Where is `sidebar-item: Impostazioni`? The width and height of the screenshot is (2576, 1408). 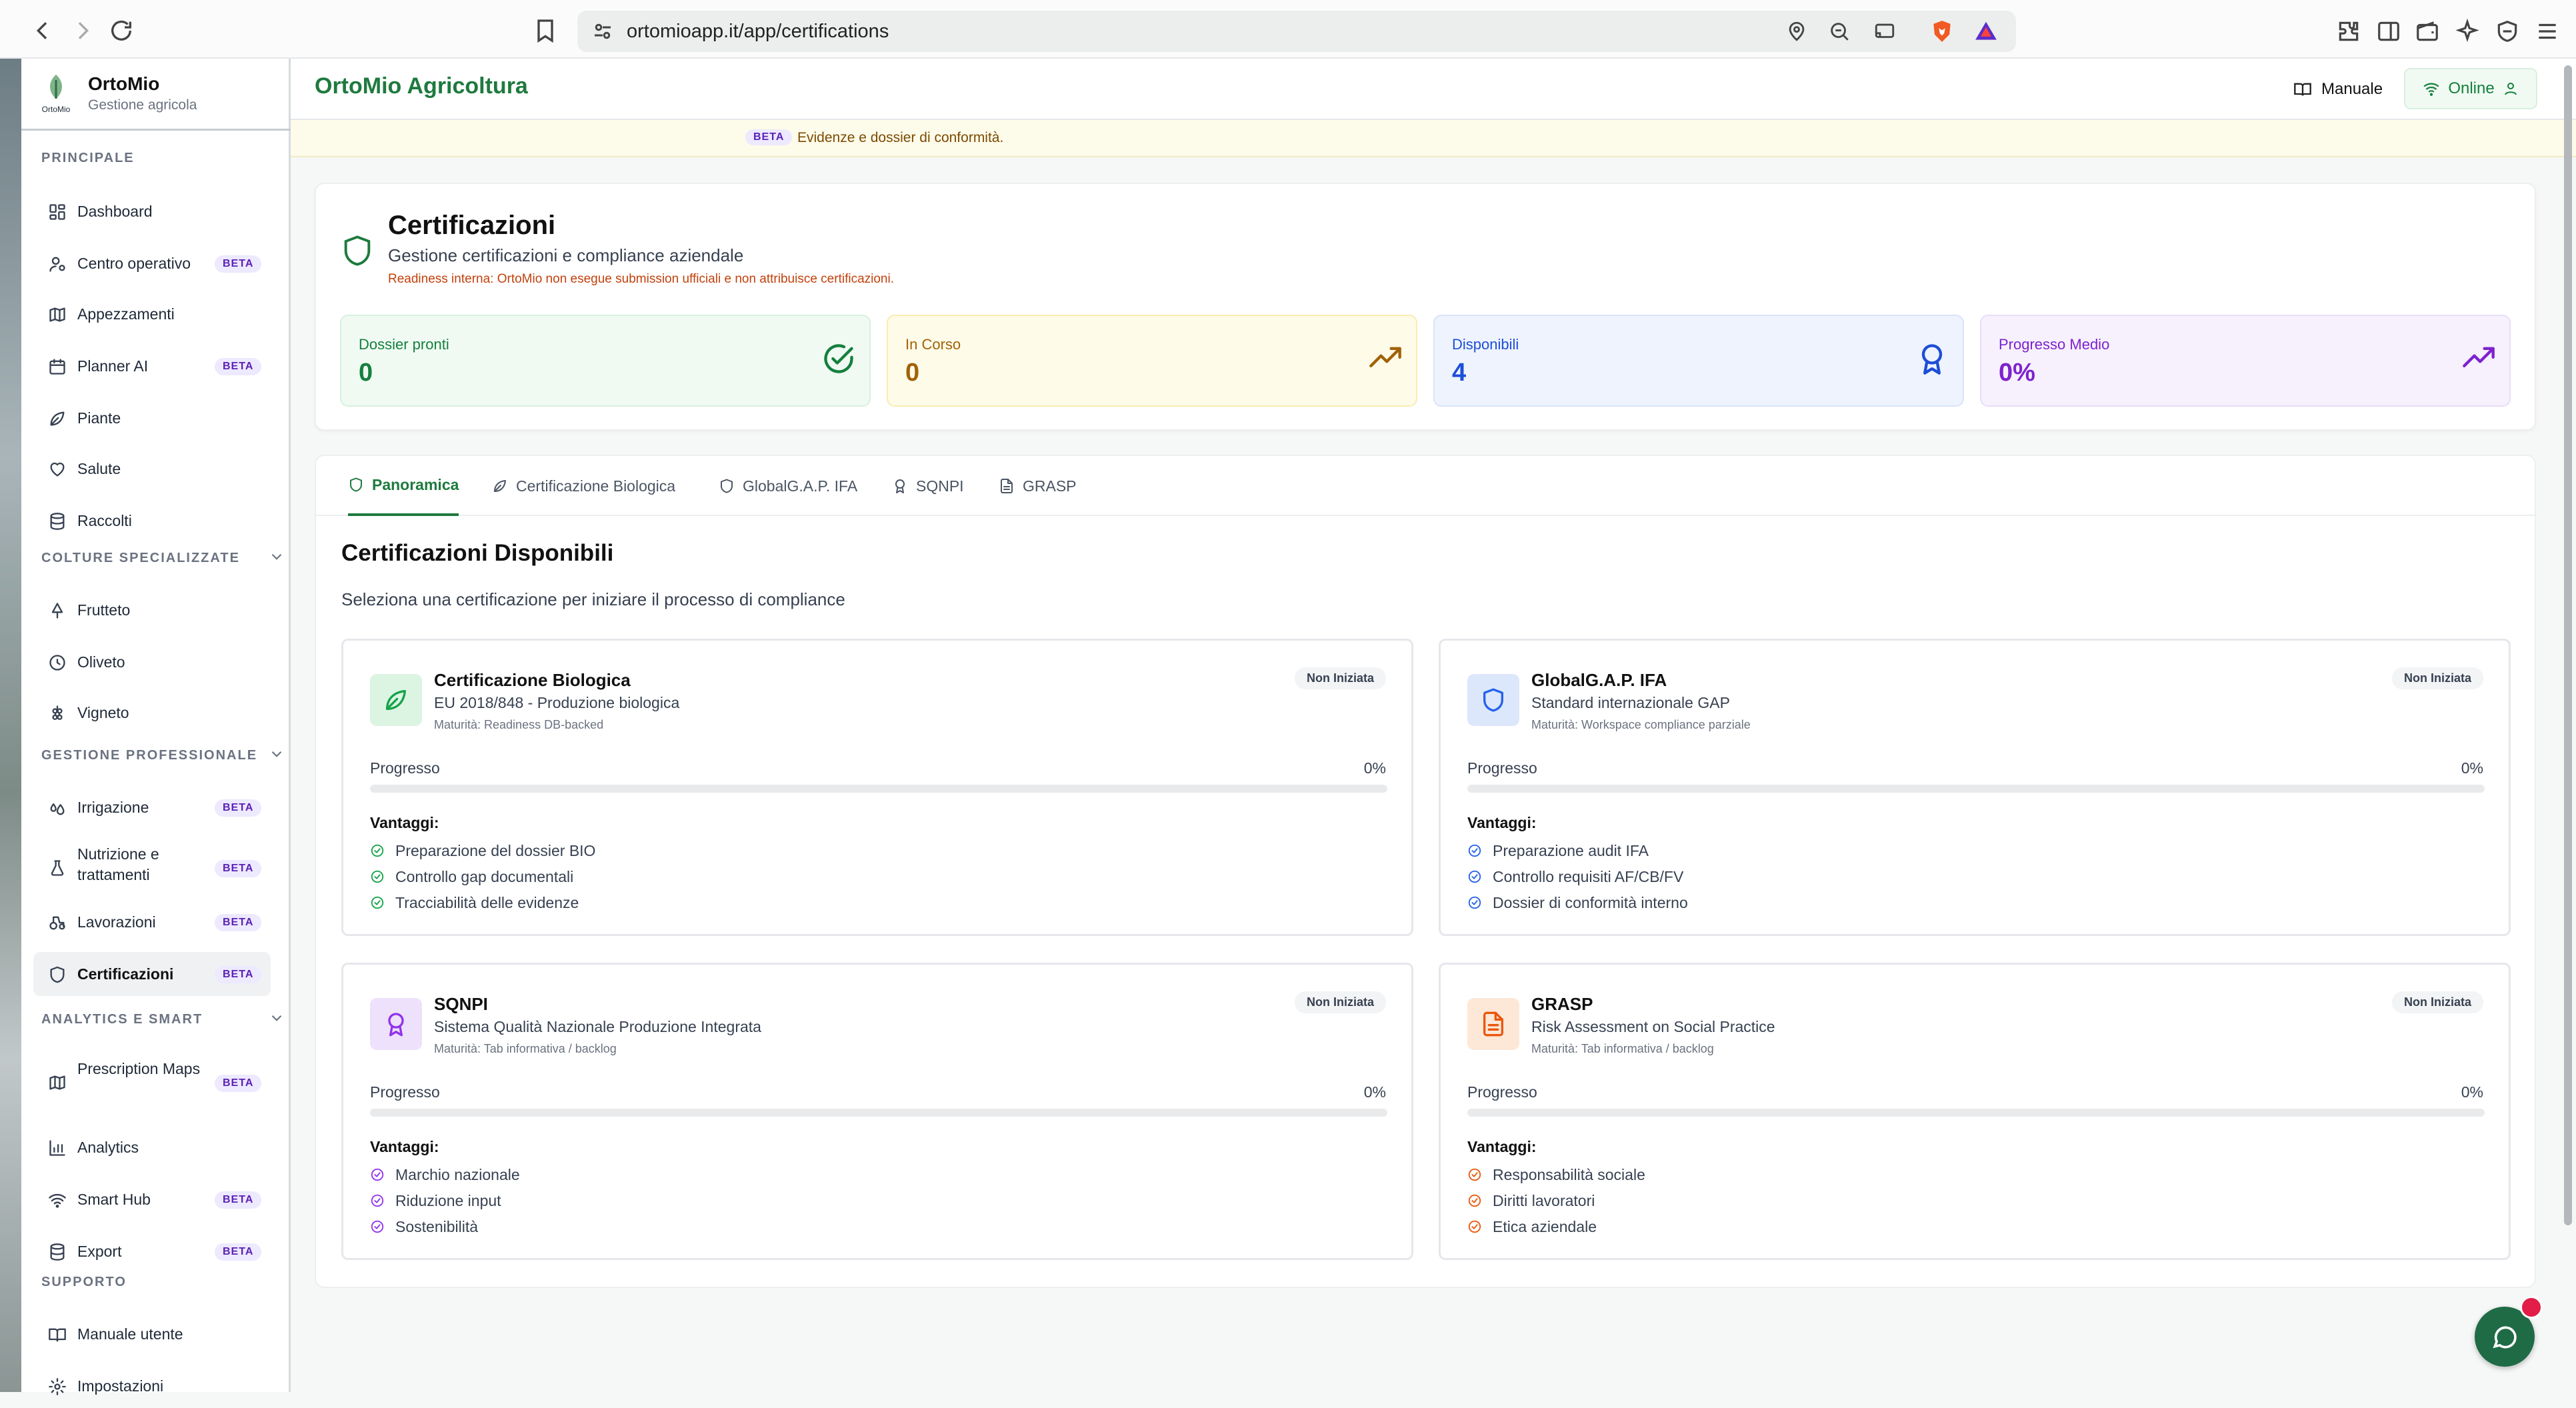
sidebar-item: Impostazioni is located at coordinates (152, 1386).